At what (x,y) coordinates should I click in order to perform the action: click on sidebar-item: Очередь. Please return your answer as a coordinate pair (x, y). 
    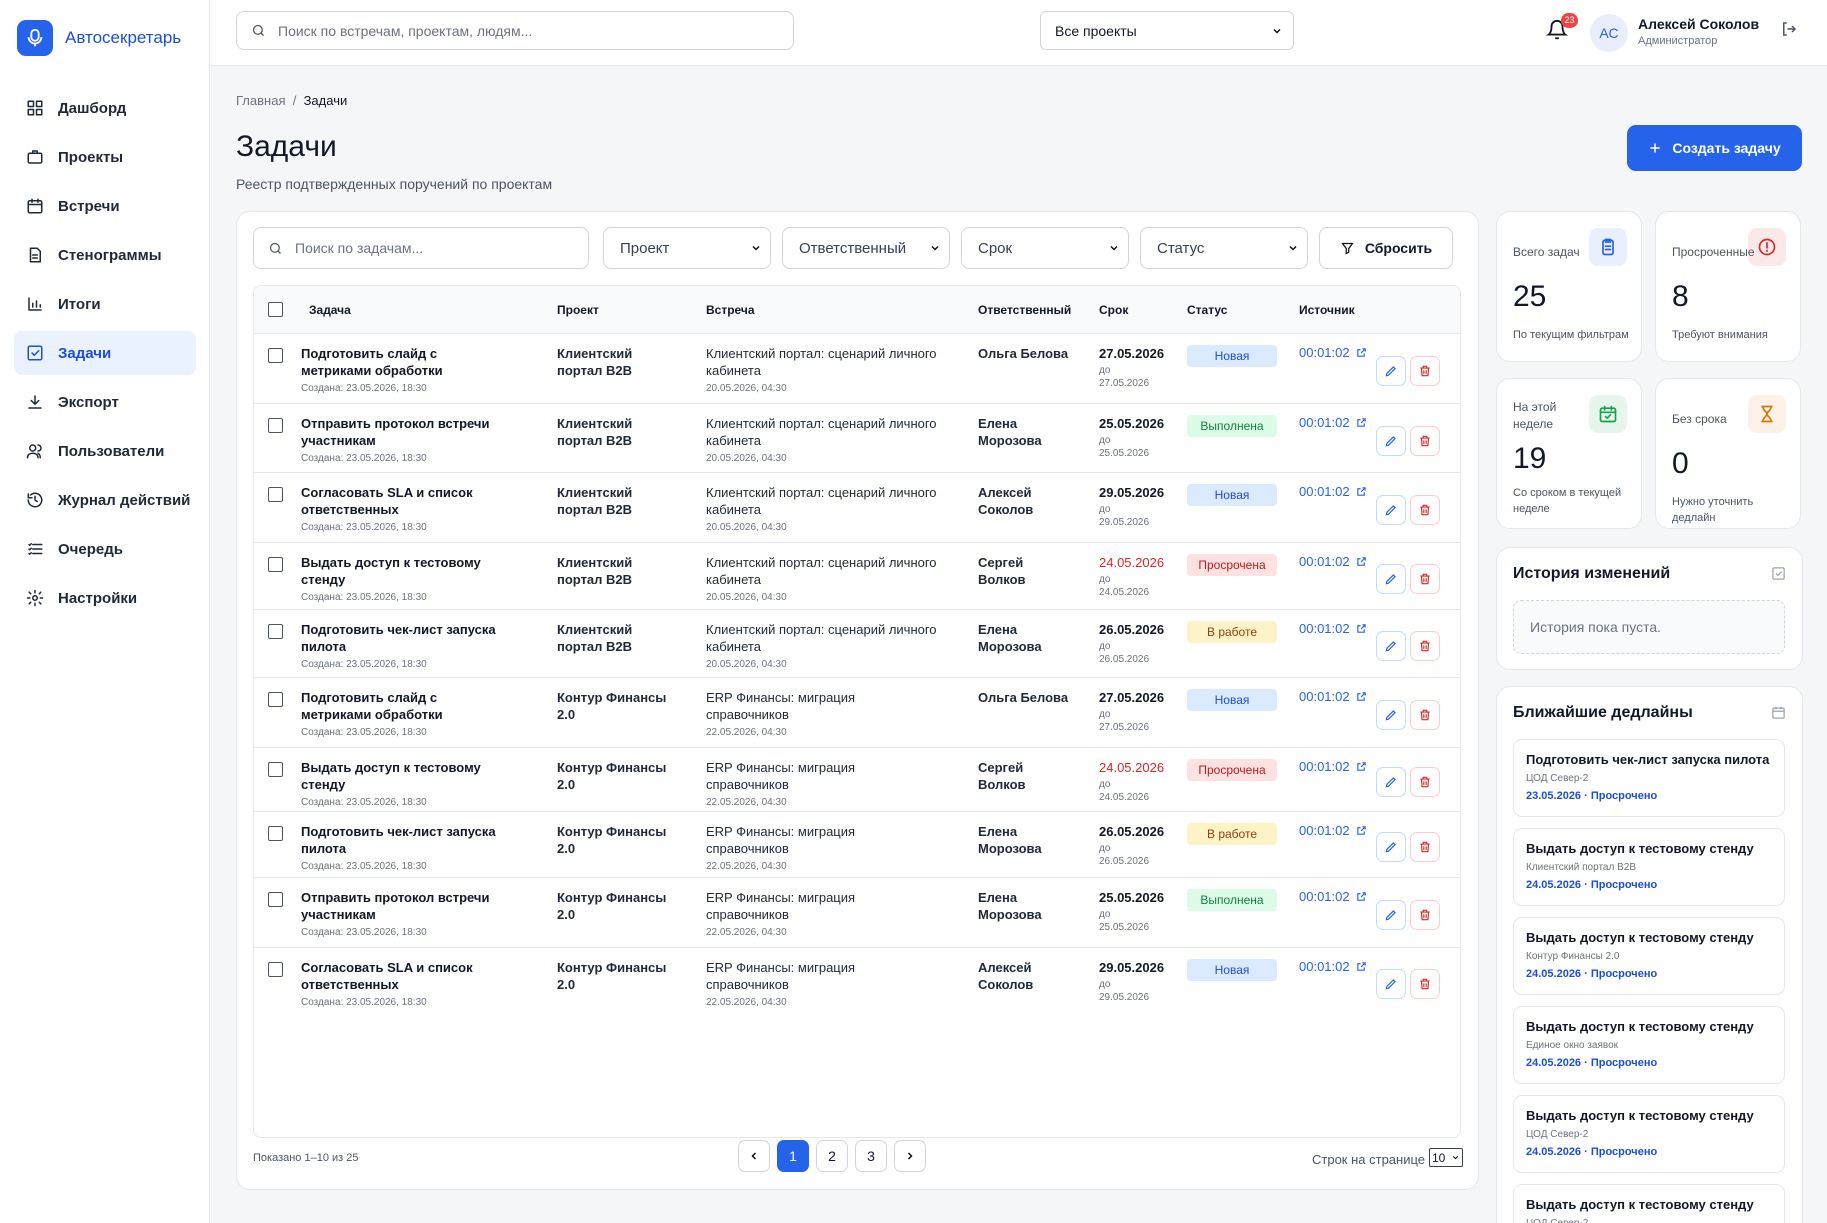
    Looking at the image, I should click on (105, 549).